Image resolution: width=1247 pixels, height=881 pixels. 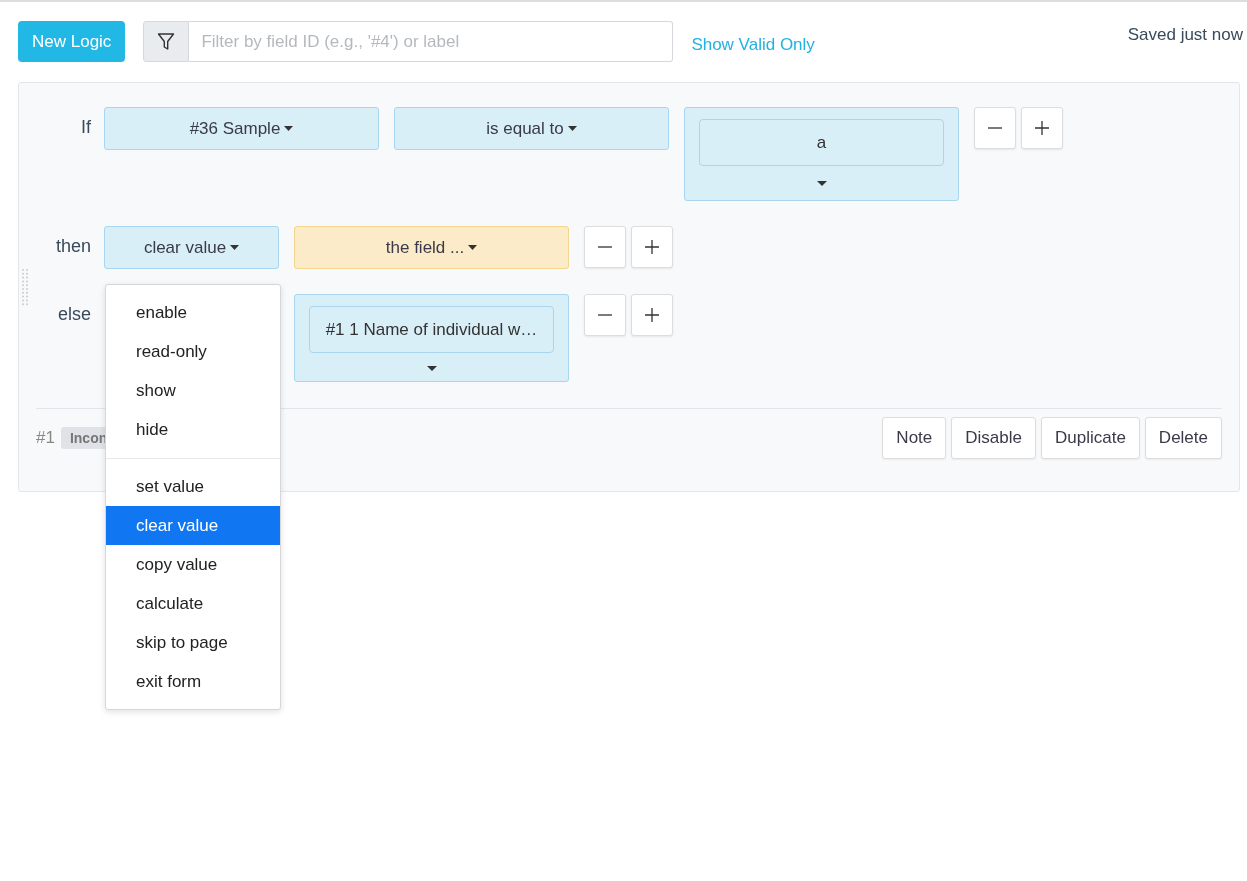 I want to click on action-button: Note, so click(x=914, y=438).